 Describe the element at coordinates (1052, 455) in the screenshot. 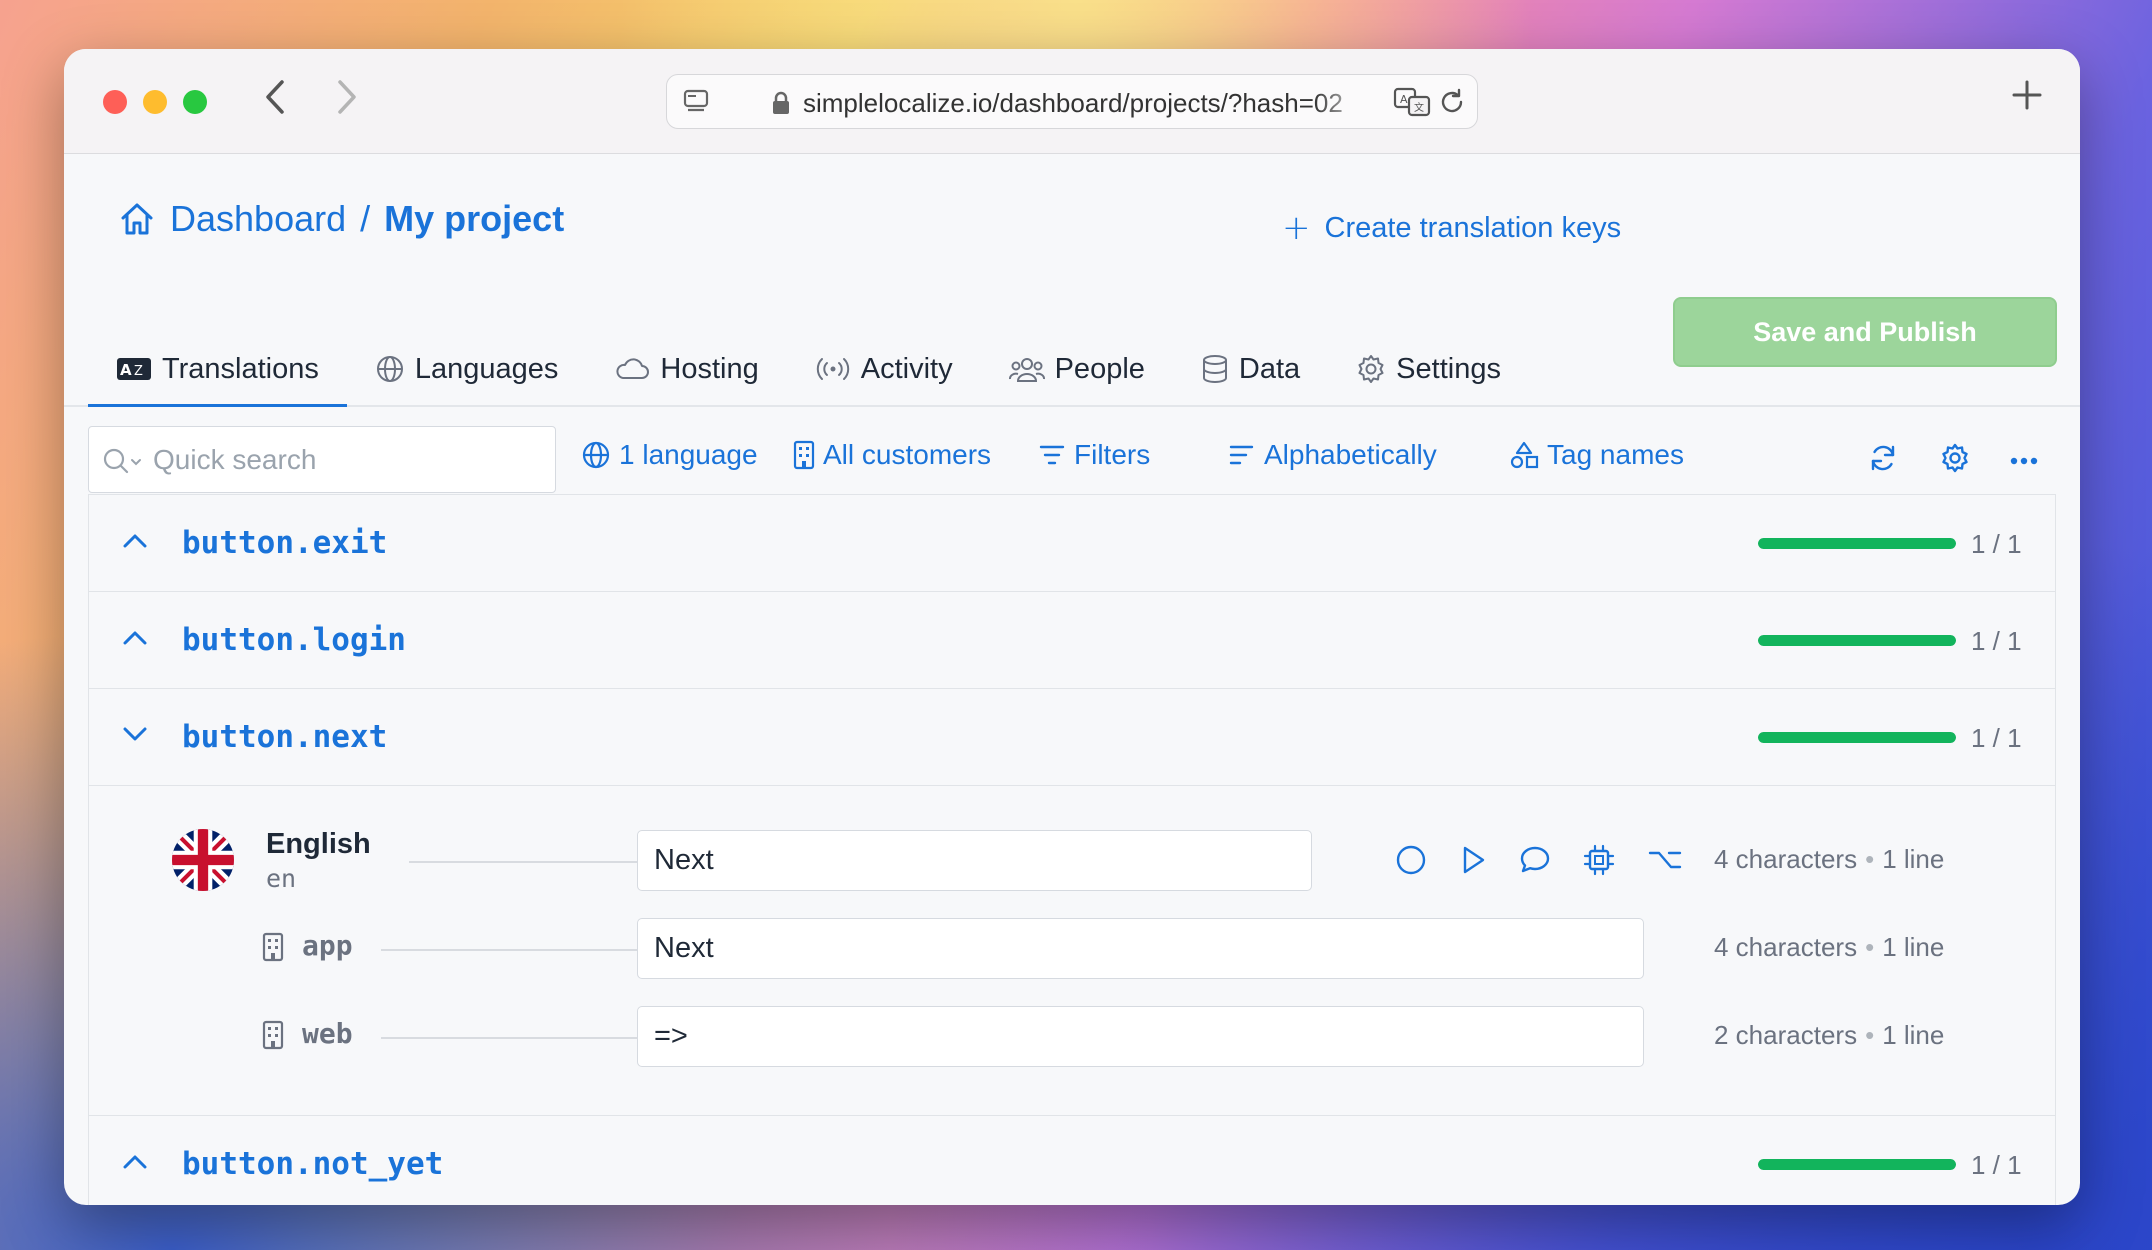

I see `filter-icon` at that location.